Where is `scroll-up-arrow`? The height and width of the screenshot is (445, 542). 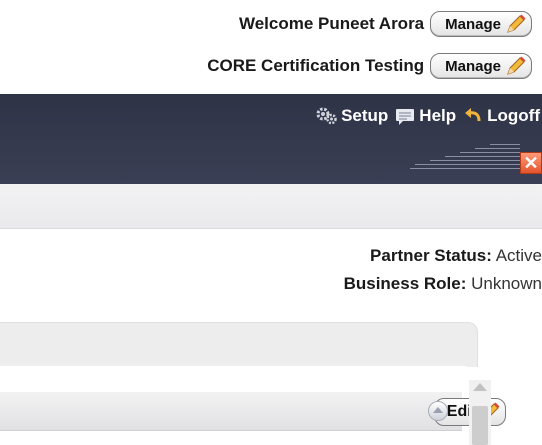 scroll-up-arrow is located at coordinates (480, 387).